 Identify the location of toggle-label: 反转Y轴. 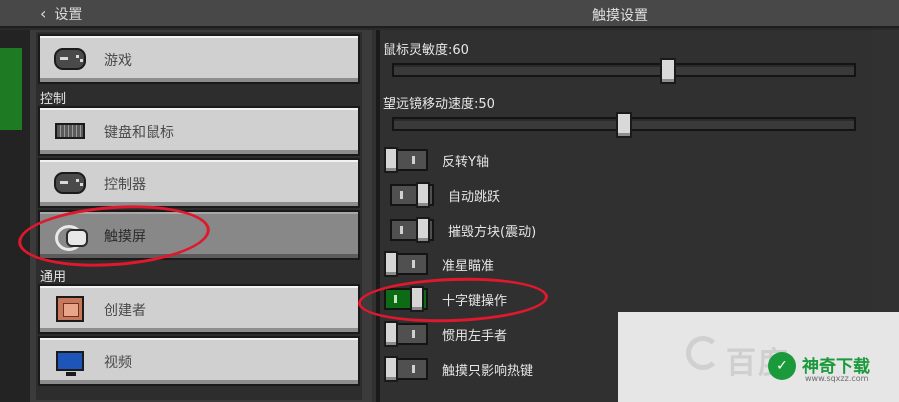
(465, 162).